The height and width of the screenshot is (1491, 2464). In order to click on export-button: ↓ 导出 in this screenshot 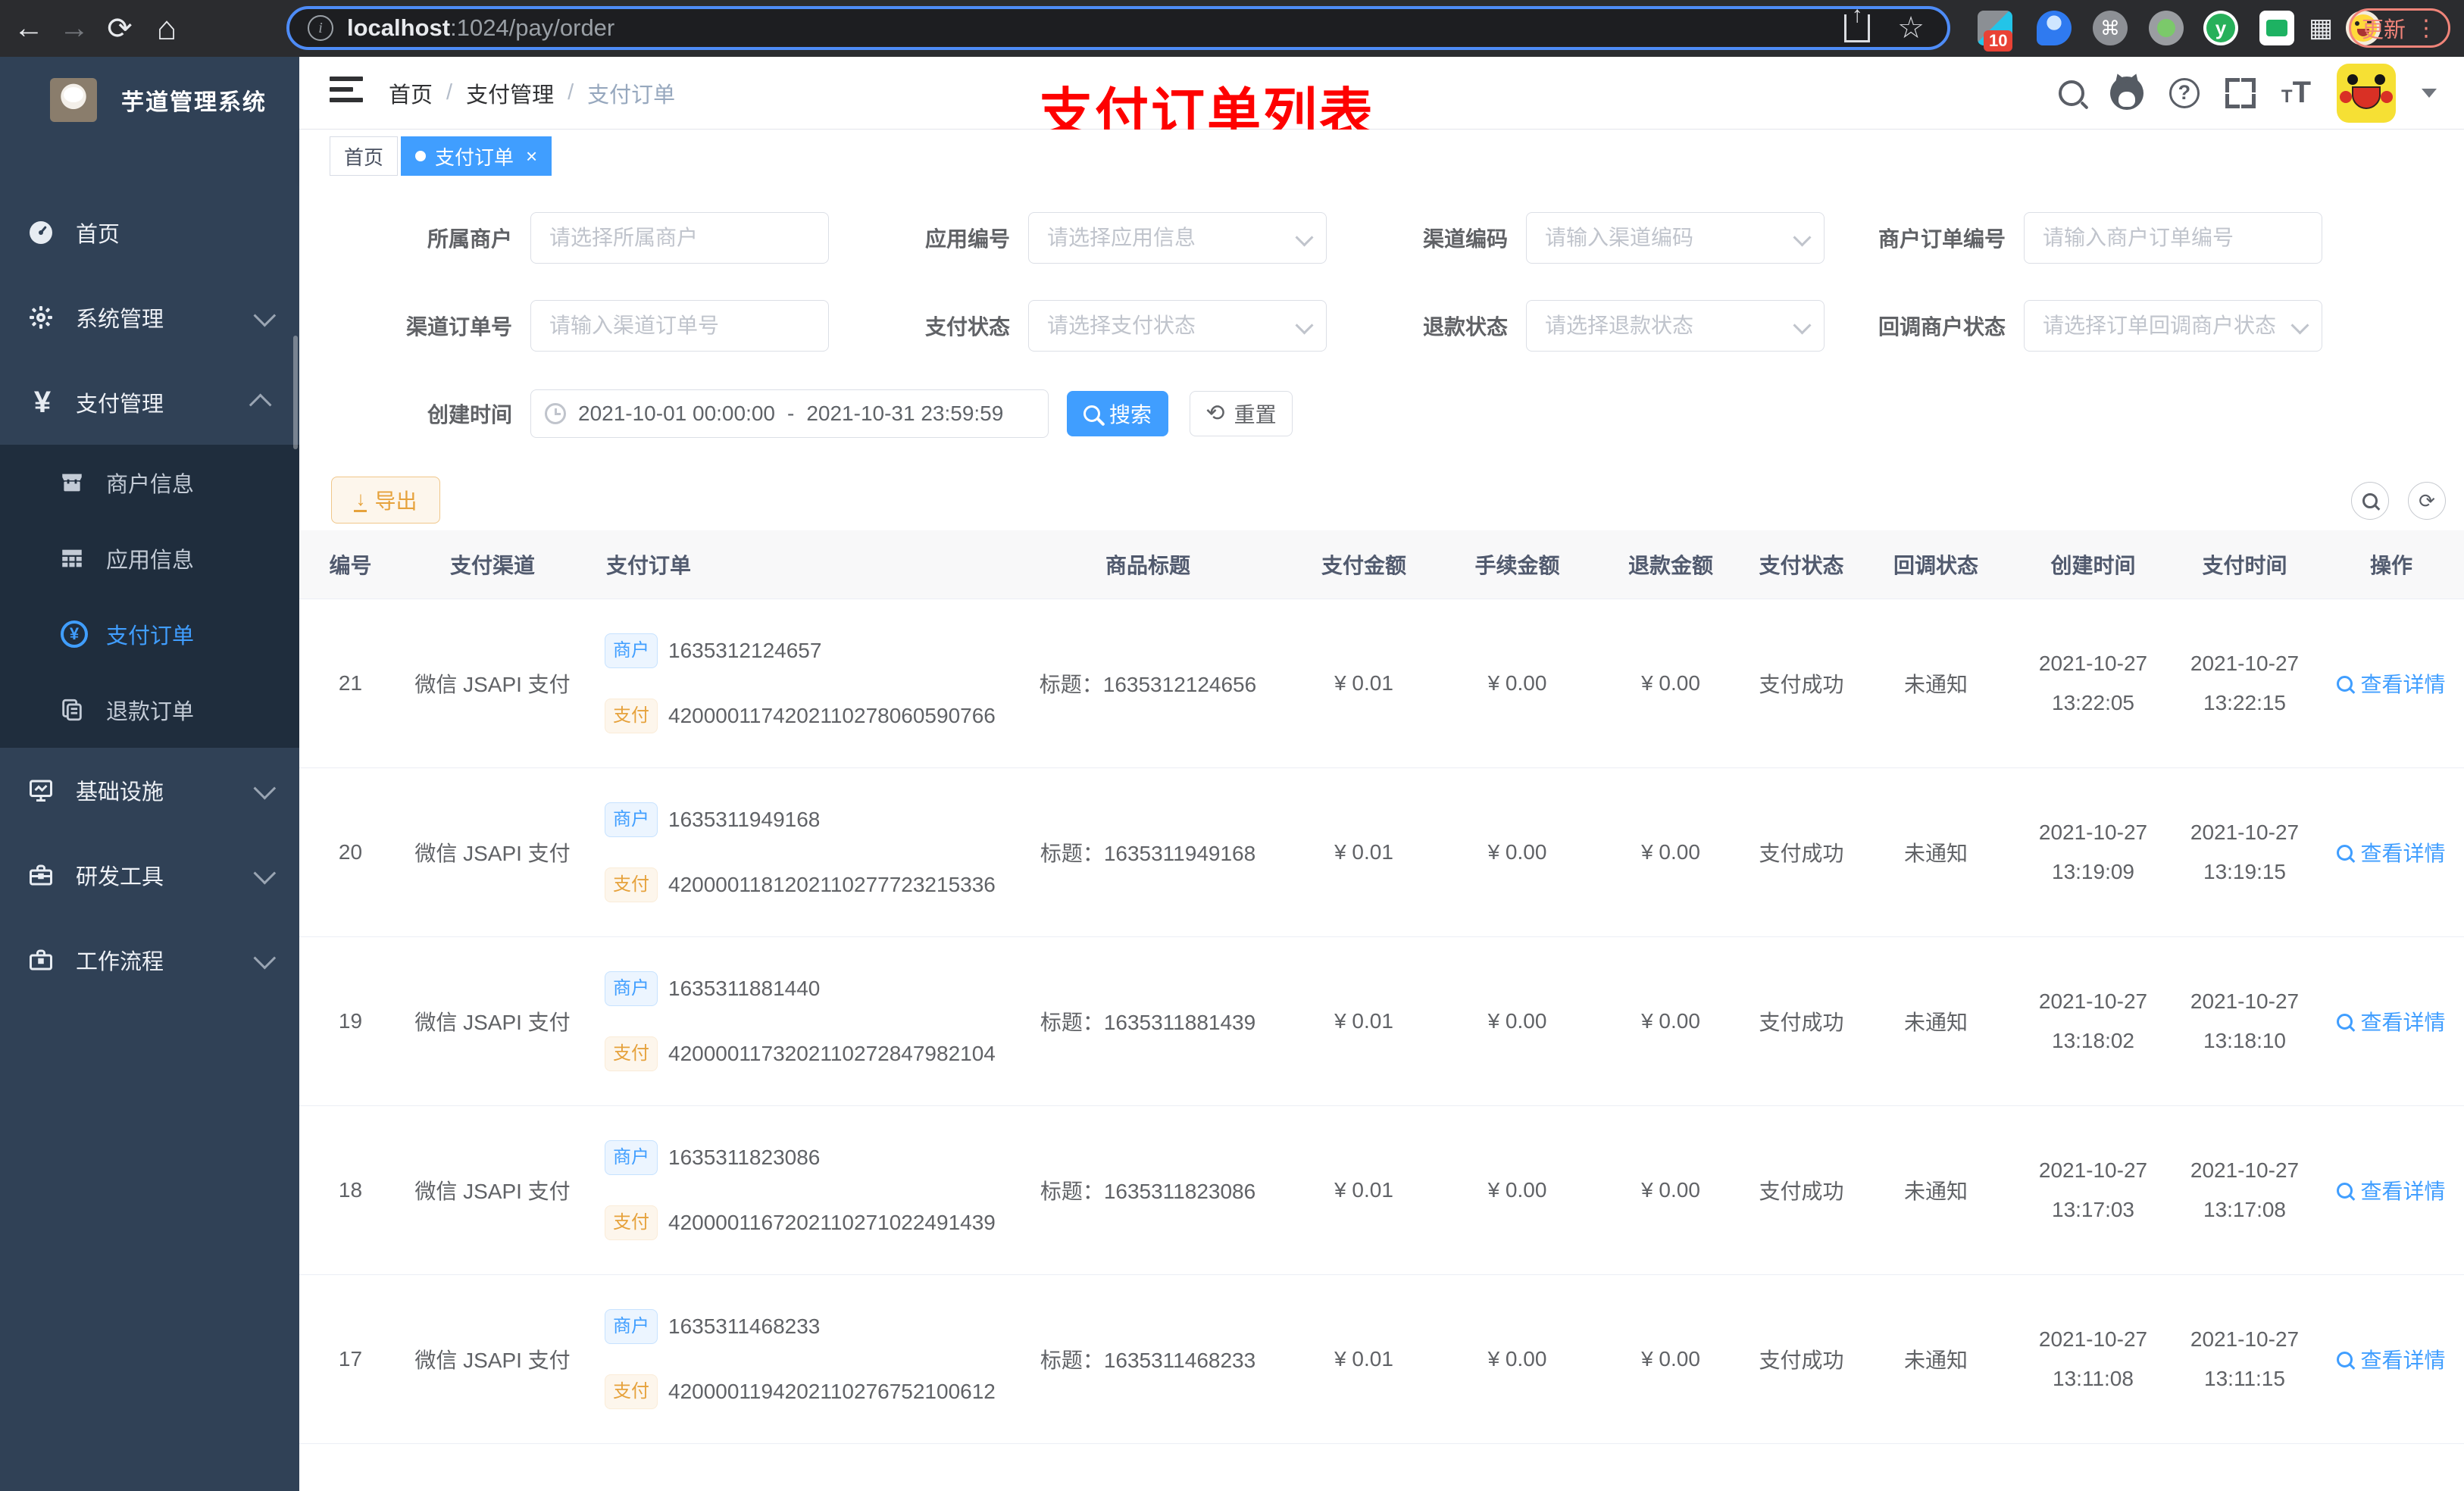, I will do `click(385, 500)`.